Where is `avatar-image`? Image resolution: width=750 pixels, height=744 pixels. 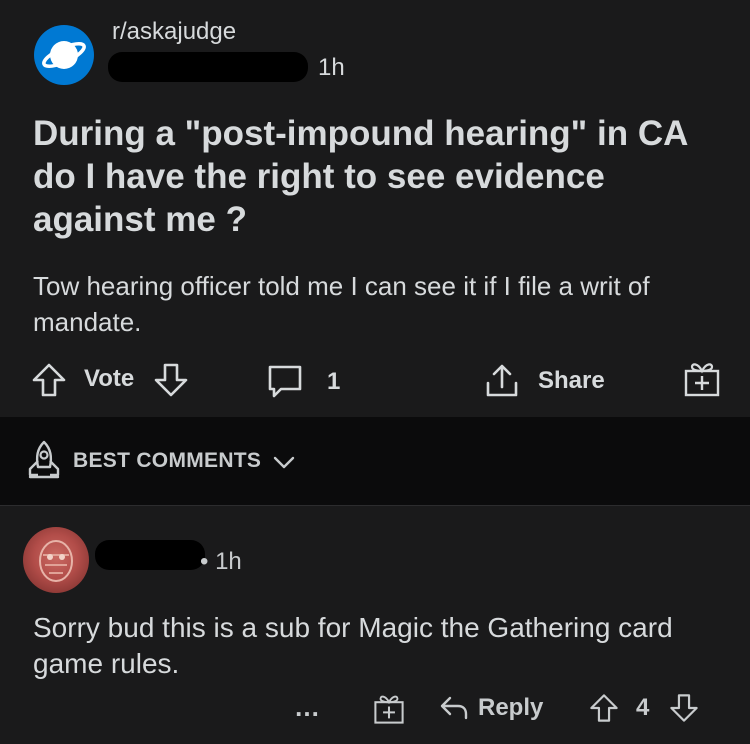
avatar-image is located at coordinates (56, 561).